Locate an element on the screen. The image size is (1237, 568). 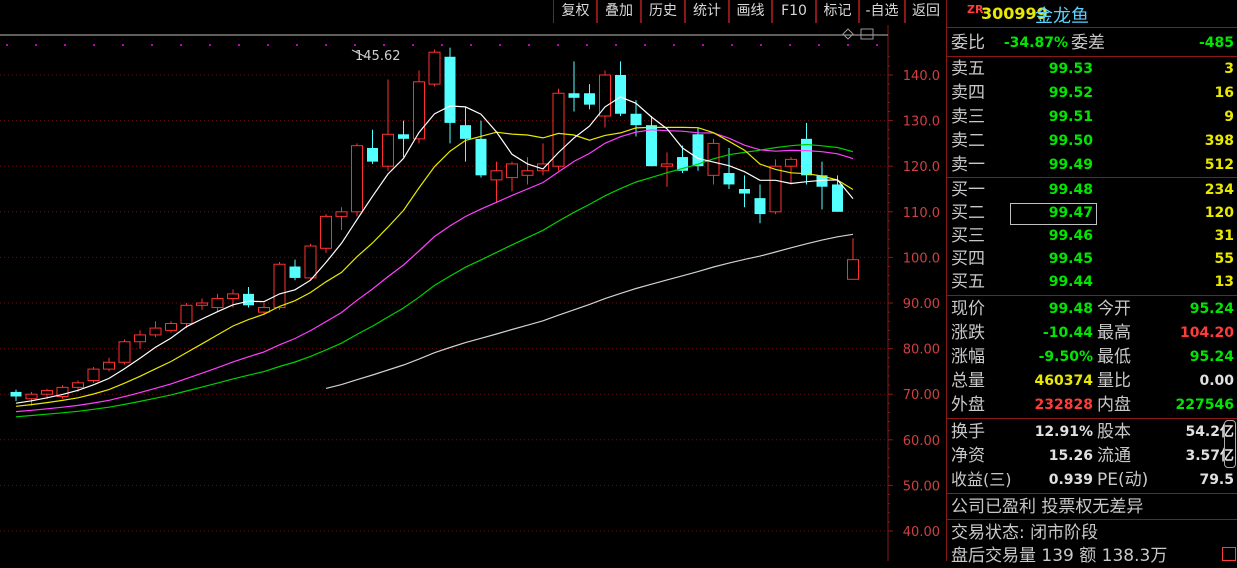
quote-value: 12.91% is located at coordinates (1063, 432).